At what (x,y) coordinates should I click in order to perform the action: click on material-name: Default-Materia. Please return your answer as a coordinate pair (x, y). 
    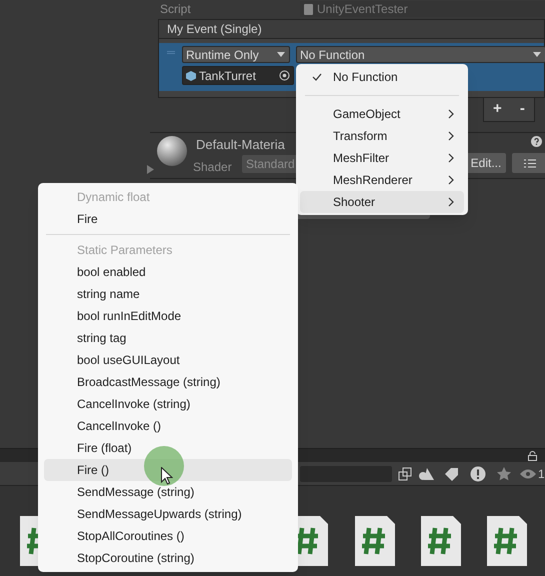
    Looking at the image, I should click on (240, 145).